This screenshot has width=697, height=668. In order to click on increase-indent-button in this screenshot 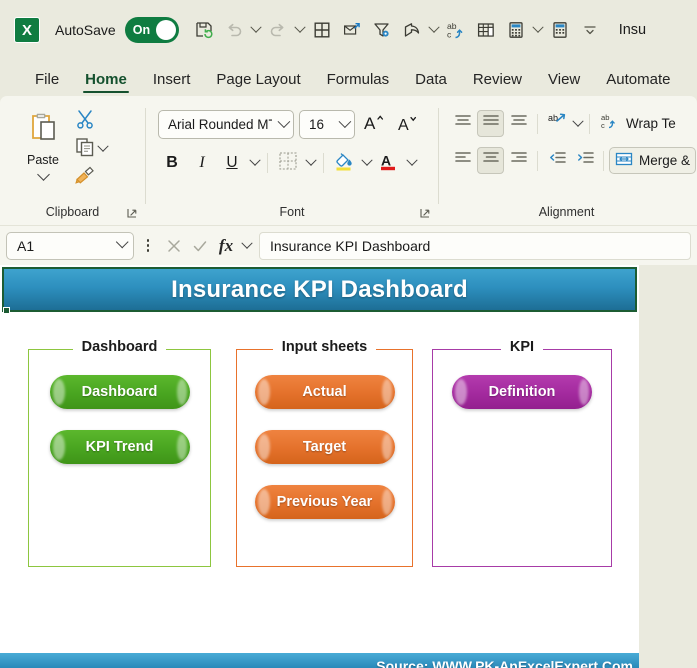, I will do `click(584, 160)`.